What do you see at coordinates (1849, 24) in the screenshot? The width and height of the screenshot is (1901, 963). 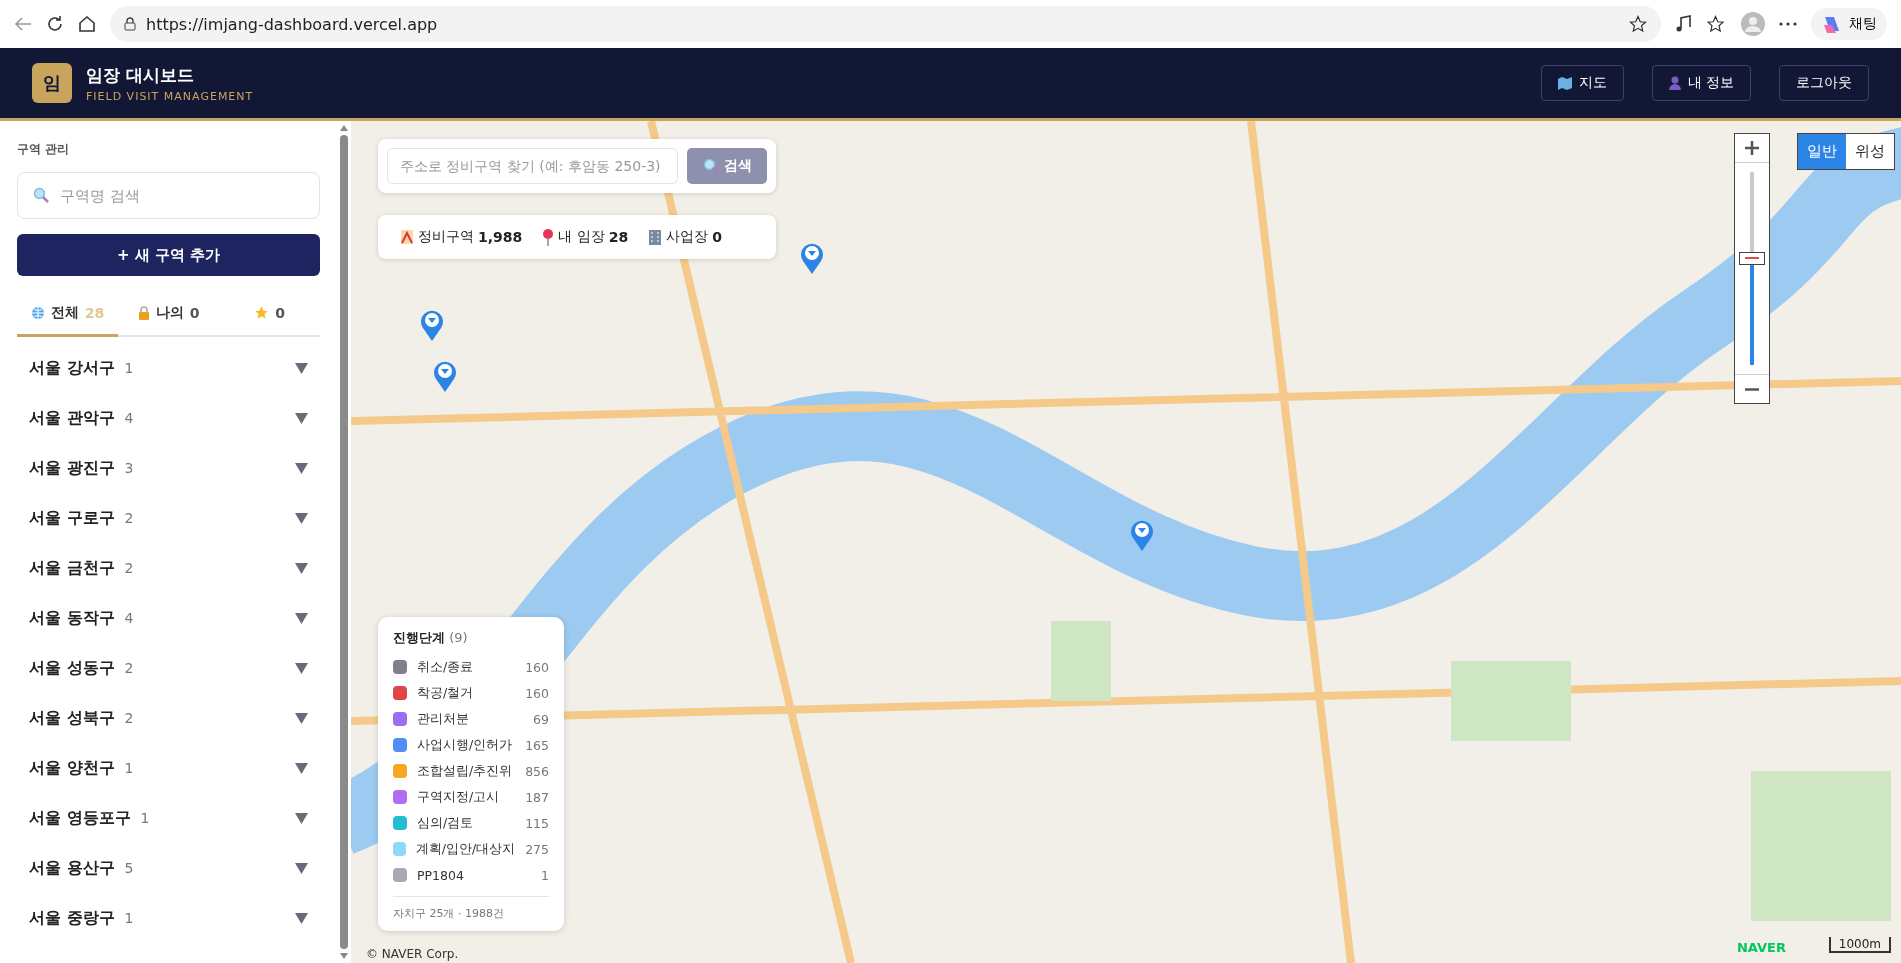 I see `chat-button: 채팅` at bounding box center [1849, 24].